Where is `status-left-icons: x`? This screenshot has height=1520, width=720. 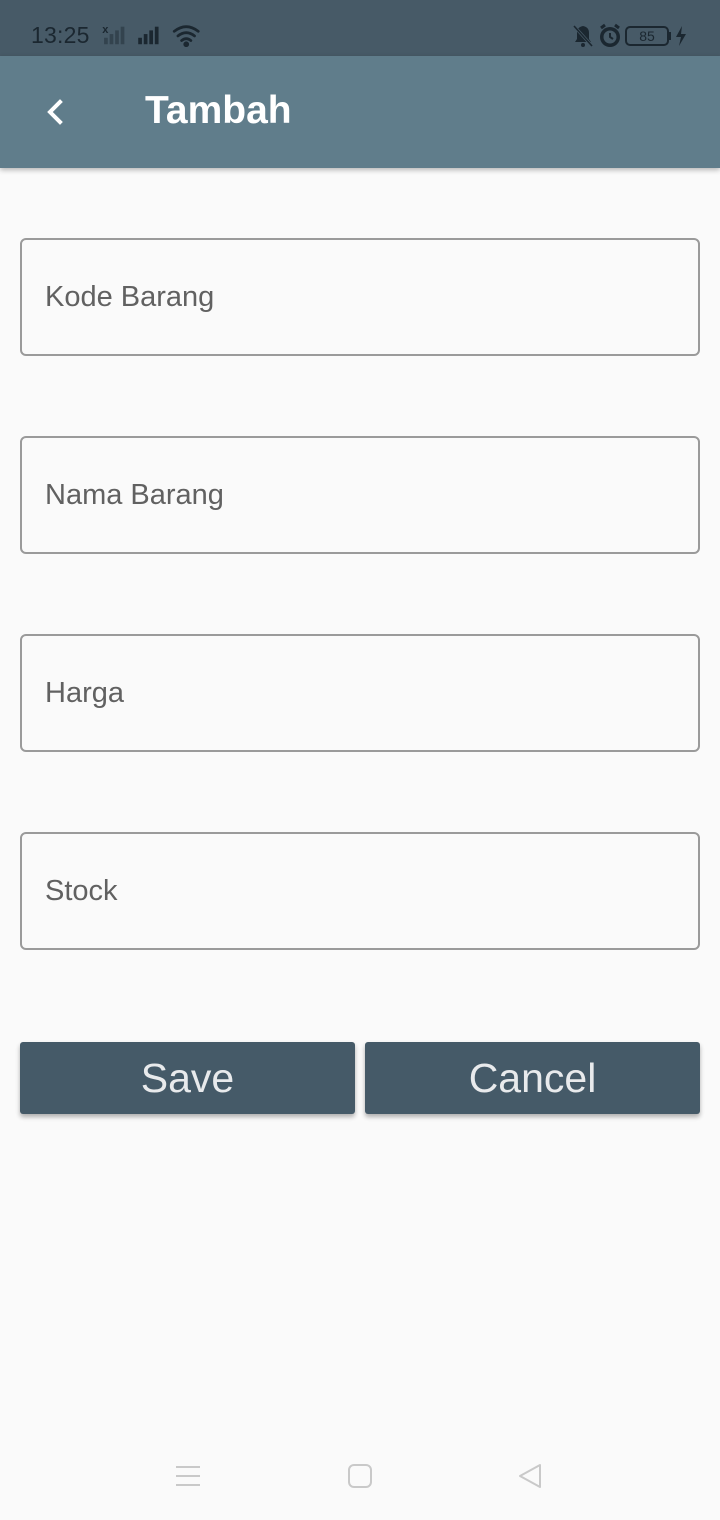
status-left-icons: x is located at coordinates (151, 35).